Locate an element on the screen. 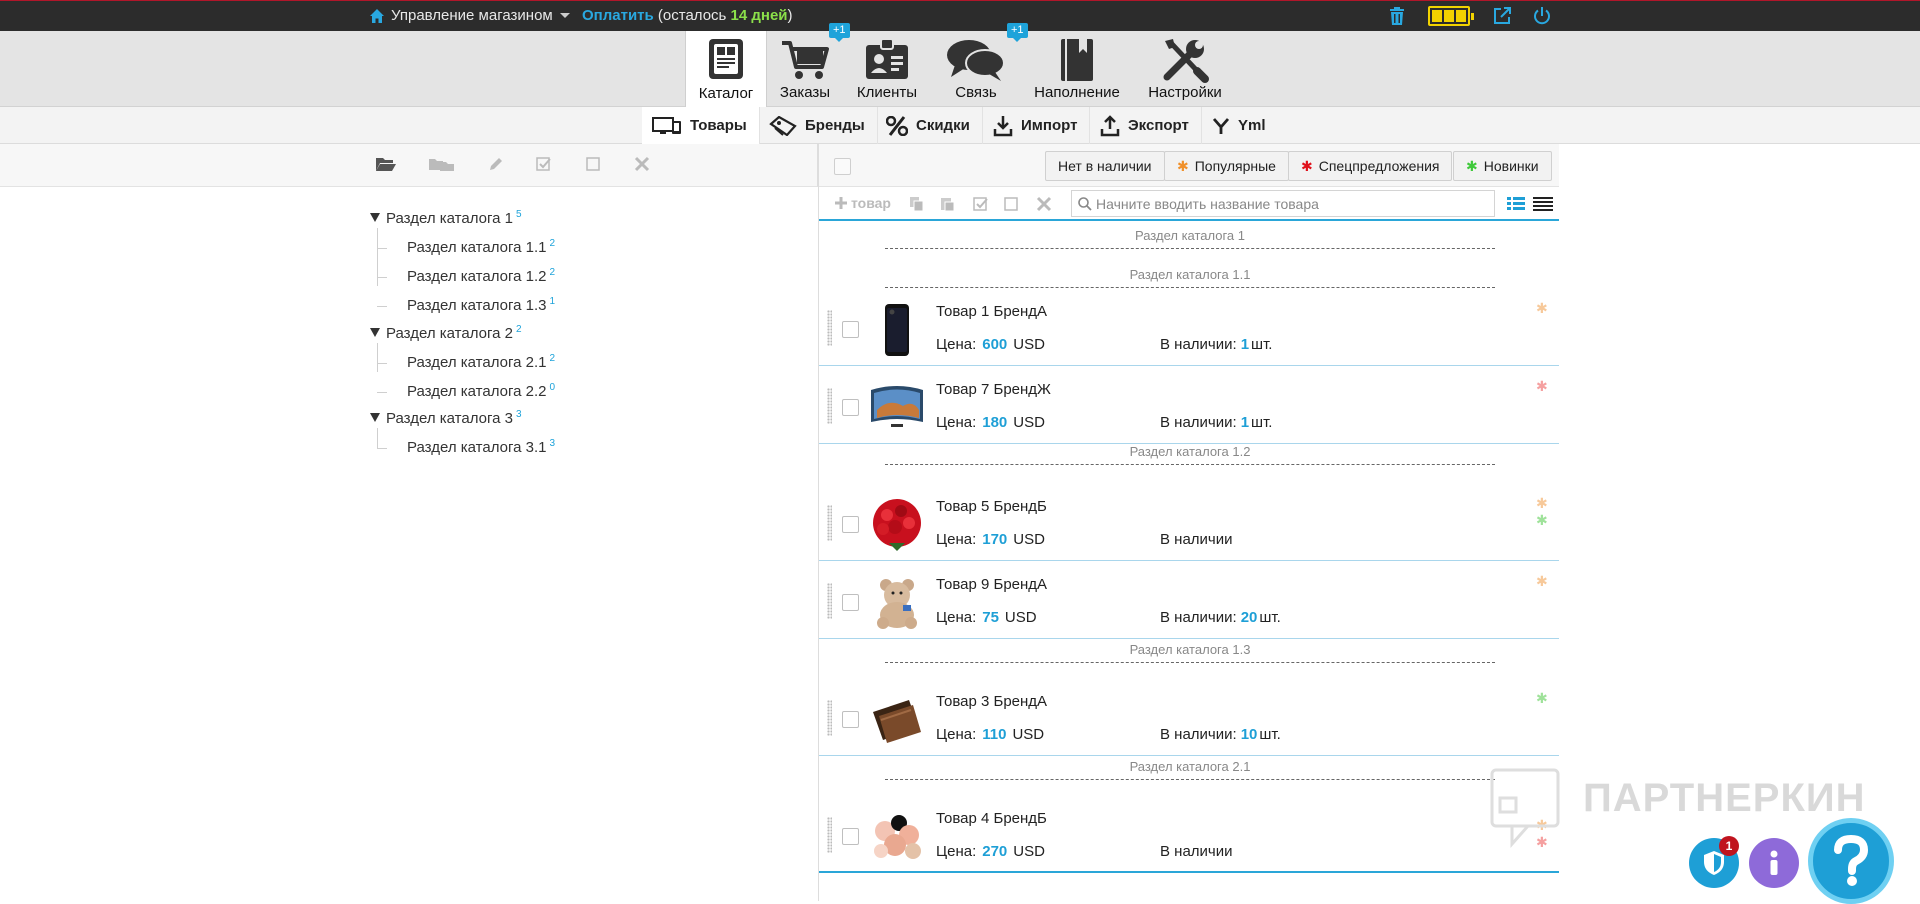  nav-catalog: Каталог is located at coordinates (726, 69).